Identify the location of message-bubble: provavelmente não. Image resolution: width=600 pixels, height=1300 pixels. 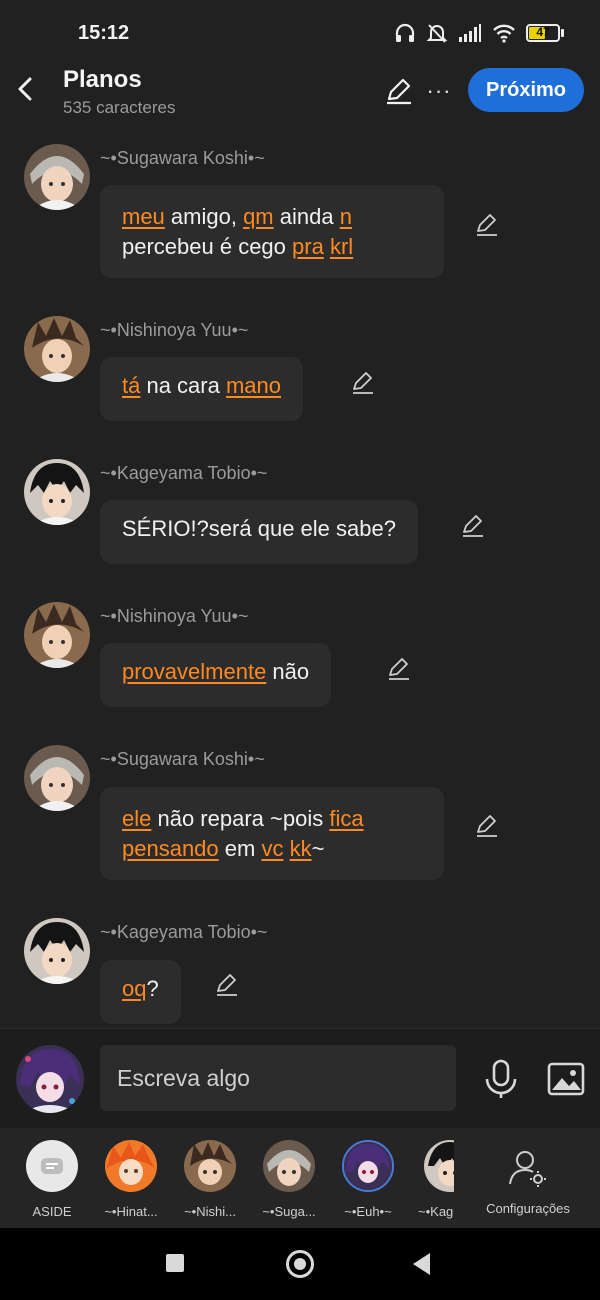
(216, 675).